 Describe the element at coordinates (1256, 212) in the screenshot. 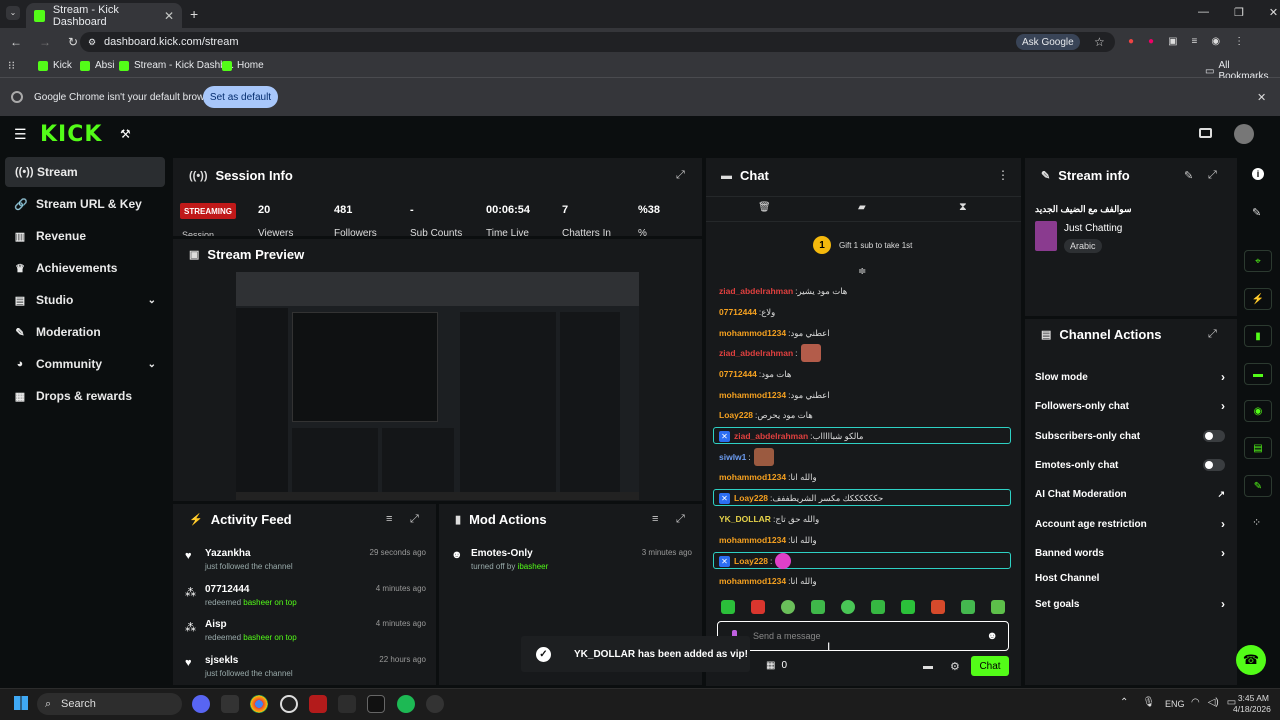

I see `pencil-icon: ✎` at that location.